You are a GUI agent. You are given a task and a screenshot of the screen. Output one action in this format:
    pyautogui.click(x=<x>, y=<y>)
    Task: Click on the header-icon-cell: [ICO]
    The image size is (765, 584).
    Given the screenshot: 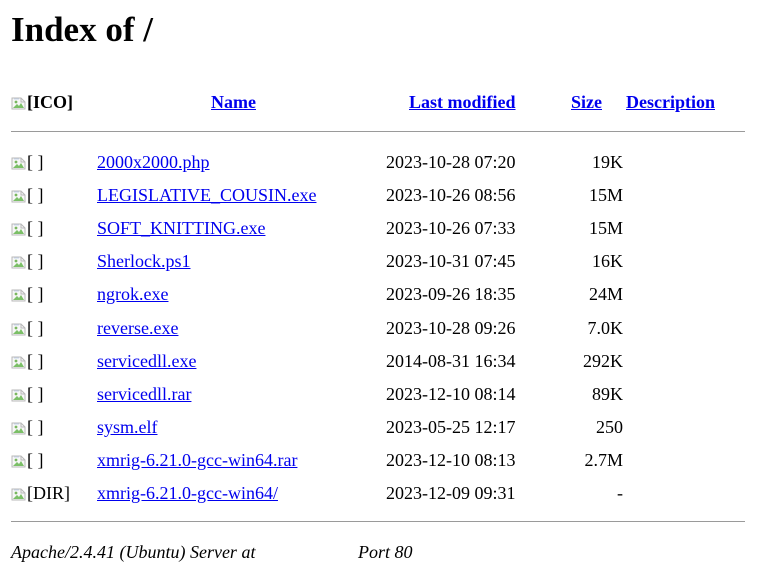 What is the action you would take?
    pyautogui.click(x=54, y=102)
    